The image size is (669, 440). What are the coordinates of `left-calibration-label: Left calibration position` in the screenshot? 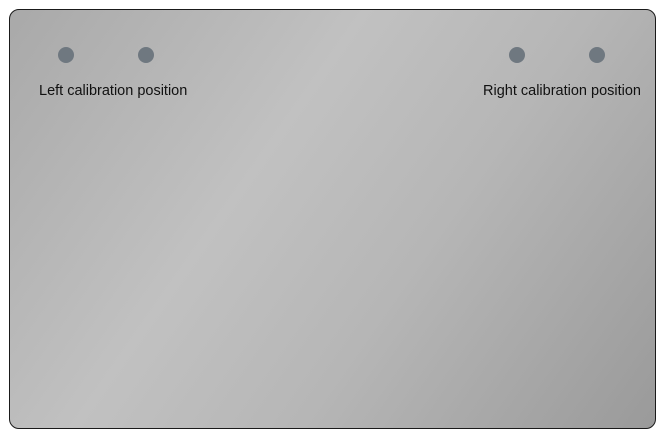 It's located at (113, 91).